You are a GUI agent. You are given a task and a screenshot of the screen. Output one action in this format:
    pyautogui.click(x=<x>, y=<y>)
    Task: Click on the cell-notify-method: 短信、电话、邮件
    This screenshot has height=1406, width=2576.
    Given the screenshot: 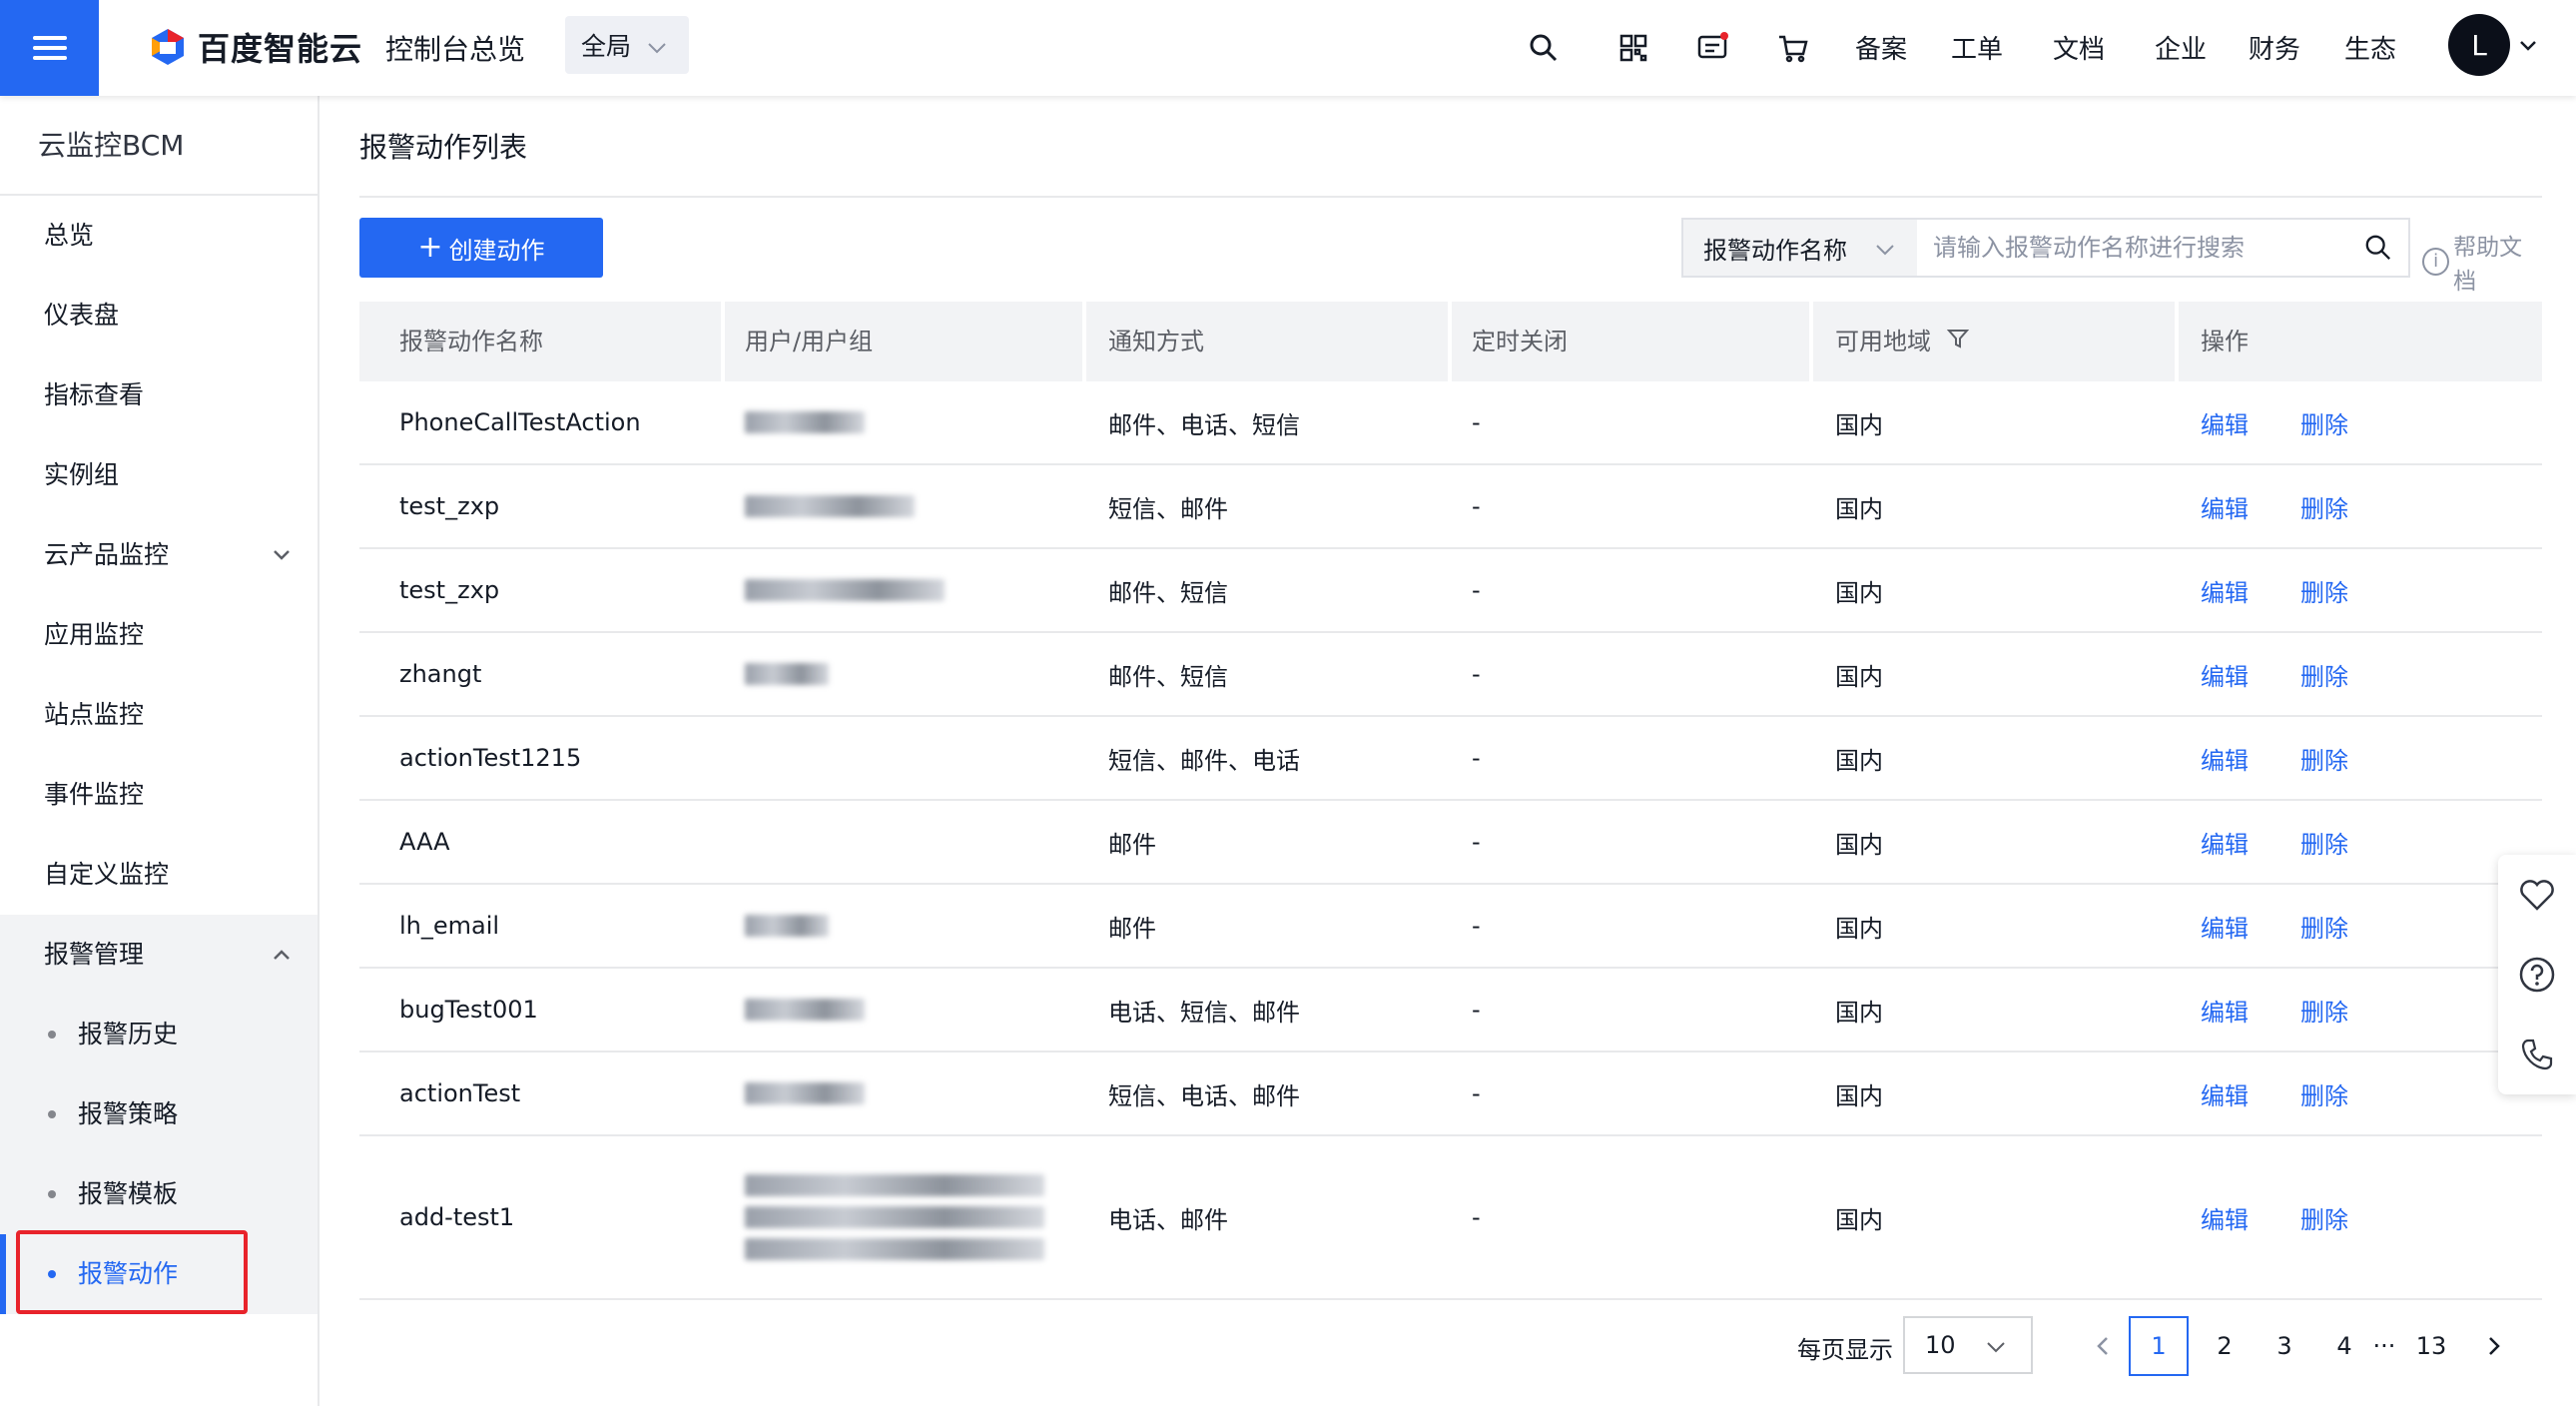 What is the action you would take?
    pyautogui.click(x=1204, y=1095)
    